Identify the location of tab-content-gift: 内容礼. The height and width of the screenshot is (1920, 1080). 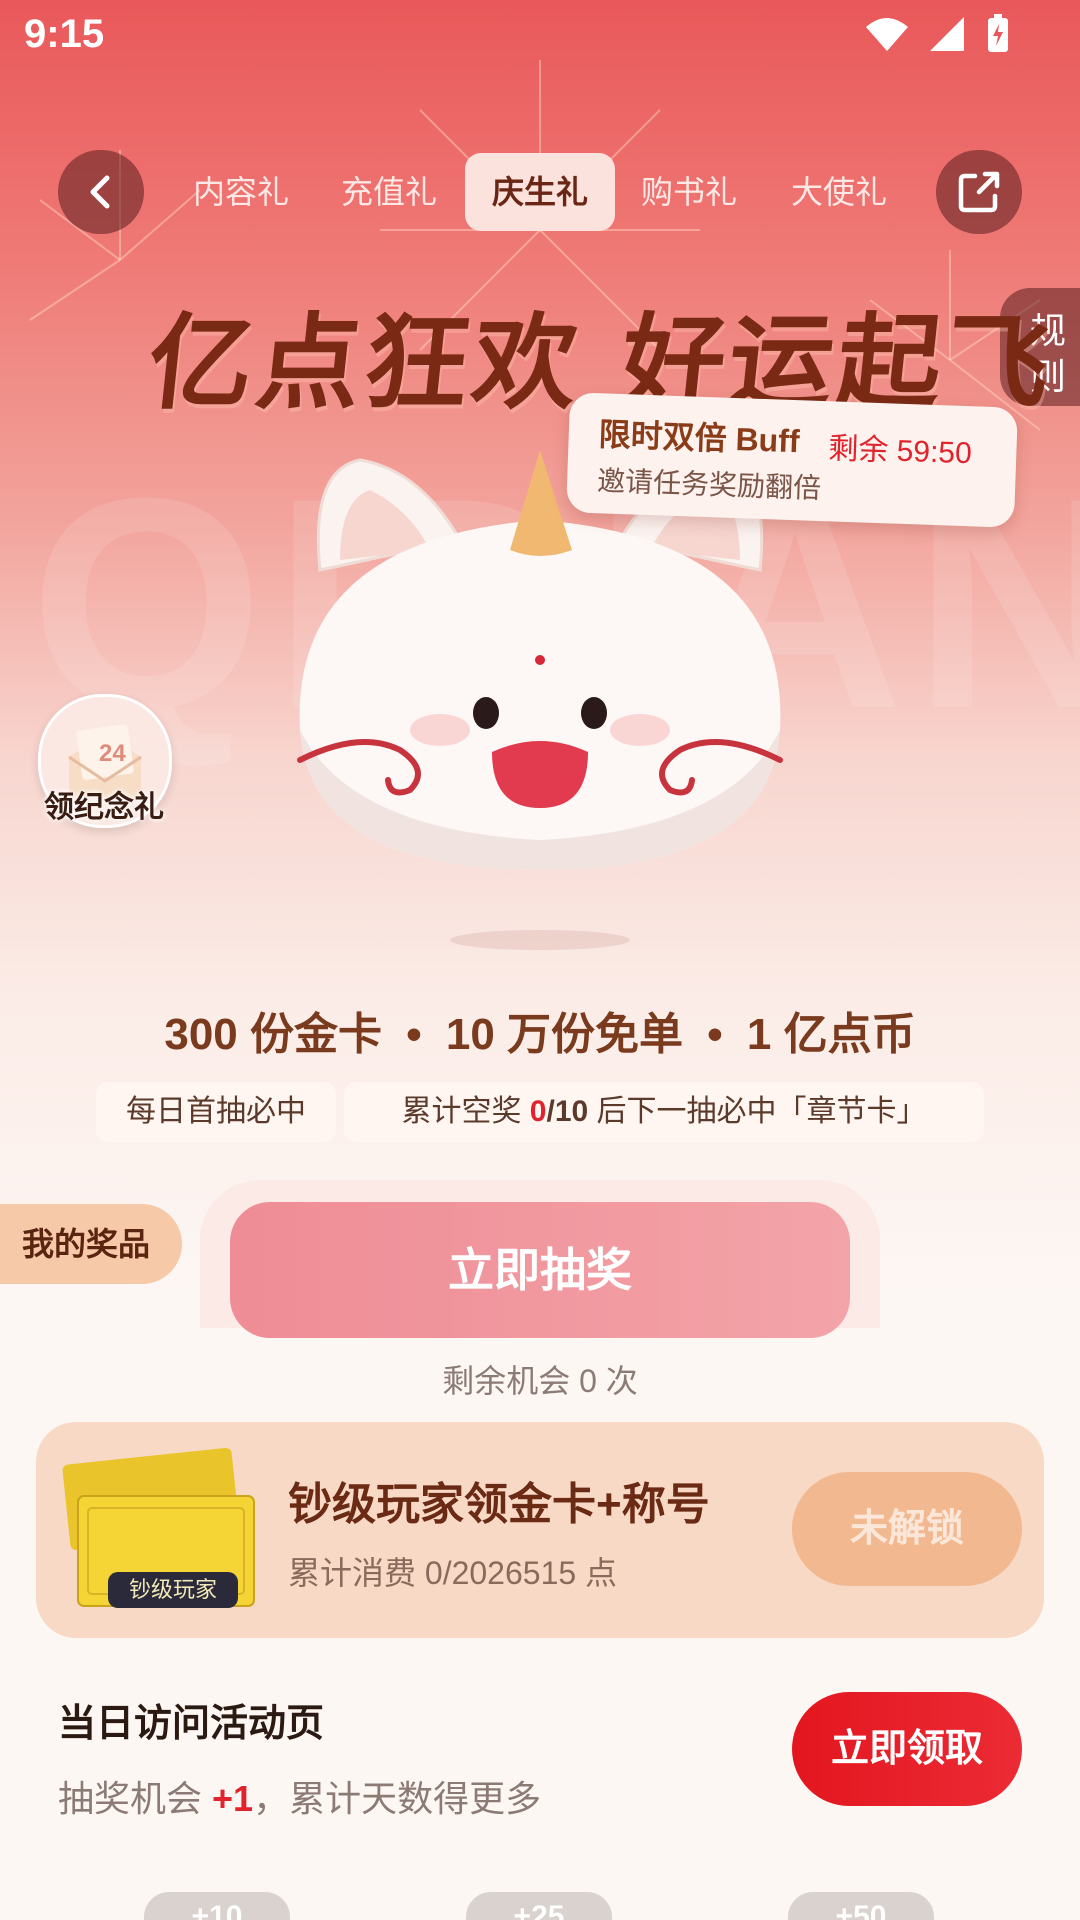
(241, 192).